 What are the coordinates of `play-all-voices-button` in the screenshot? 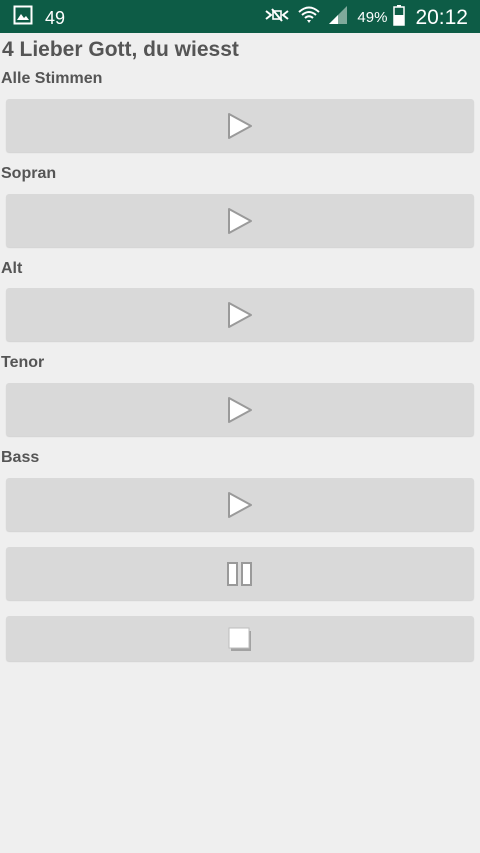 It's located at (240, 125).